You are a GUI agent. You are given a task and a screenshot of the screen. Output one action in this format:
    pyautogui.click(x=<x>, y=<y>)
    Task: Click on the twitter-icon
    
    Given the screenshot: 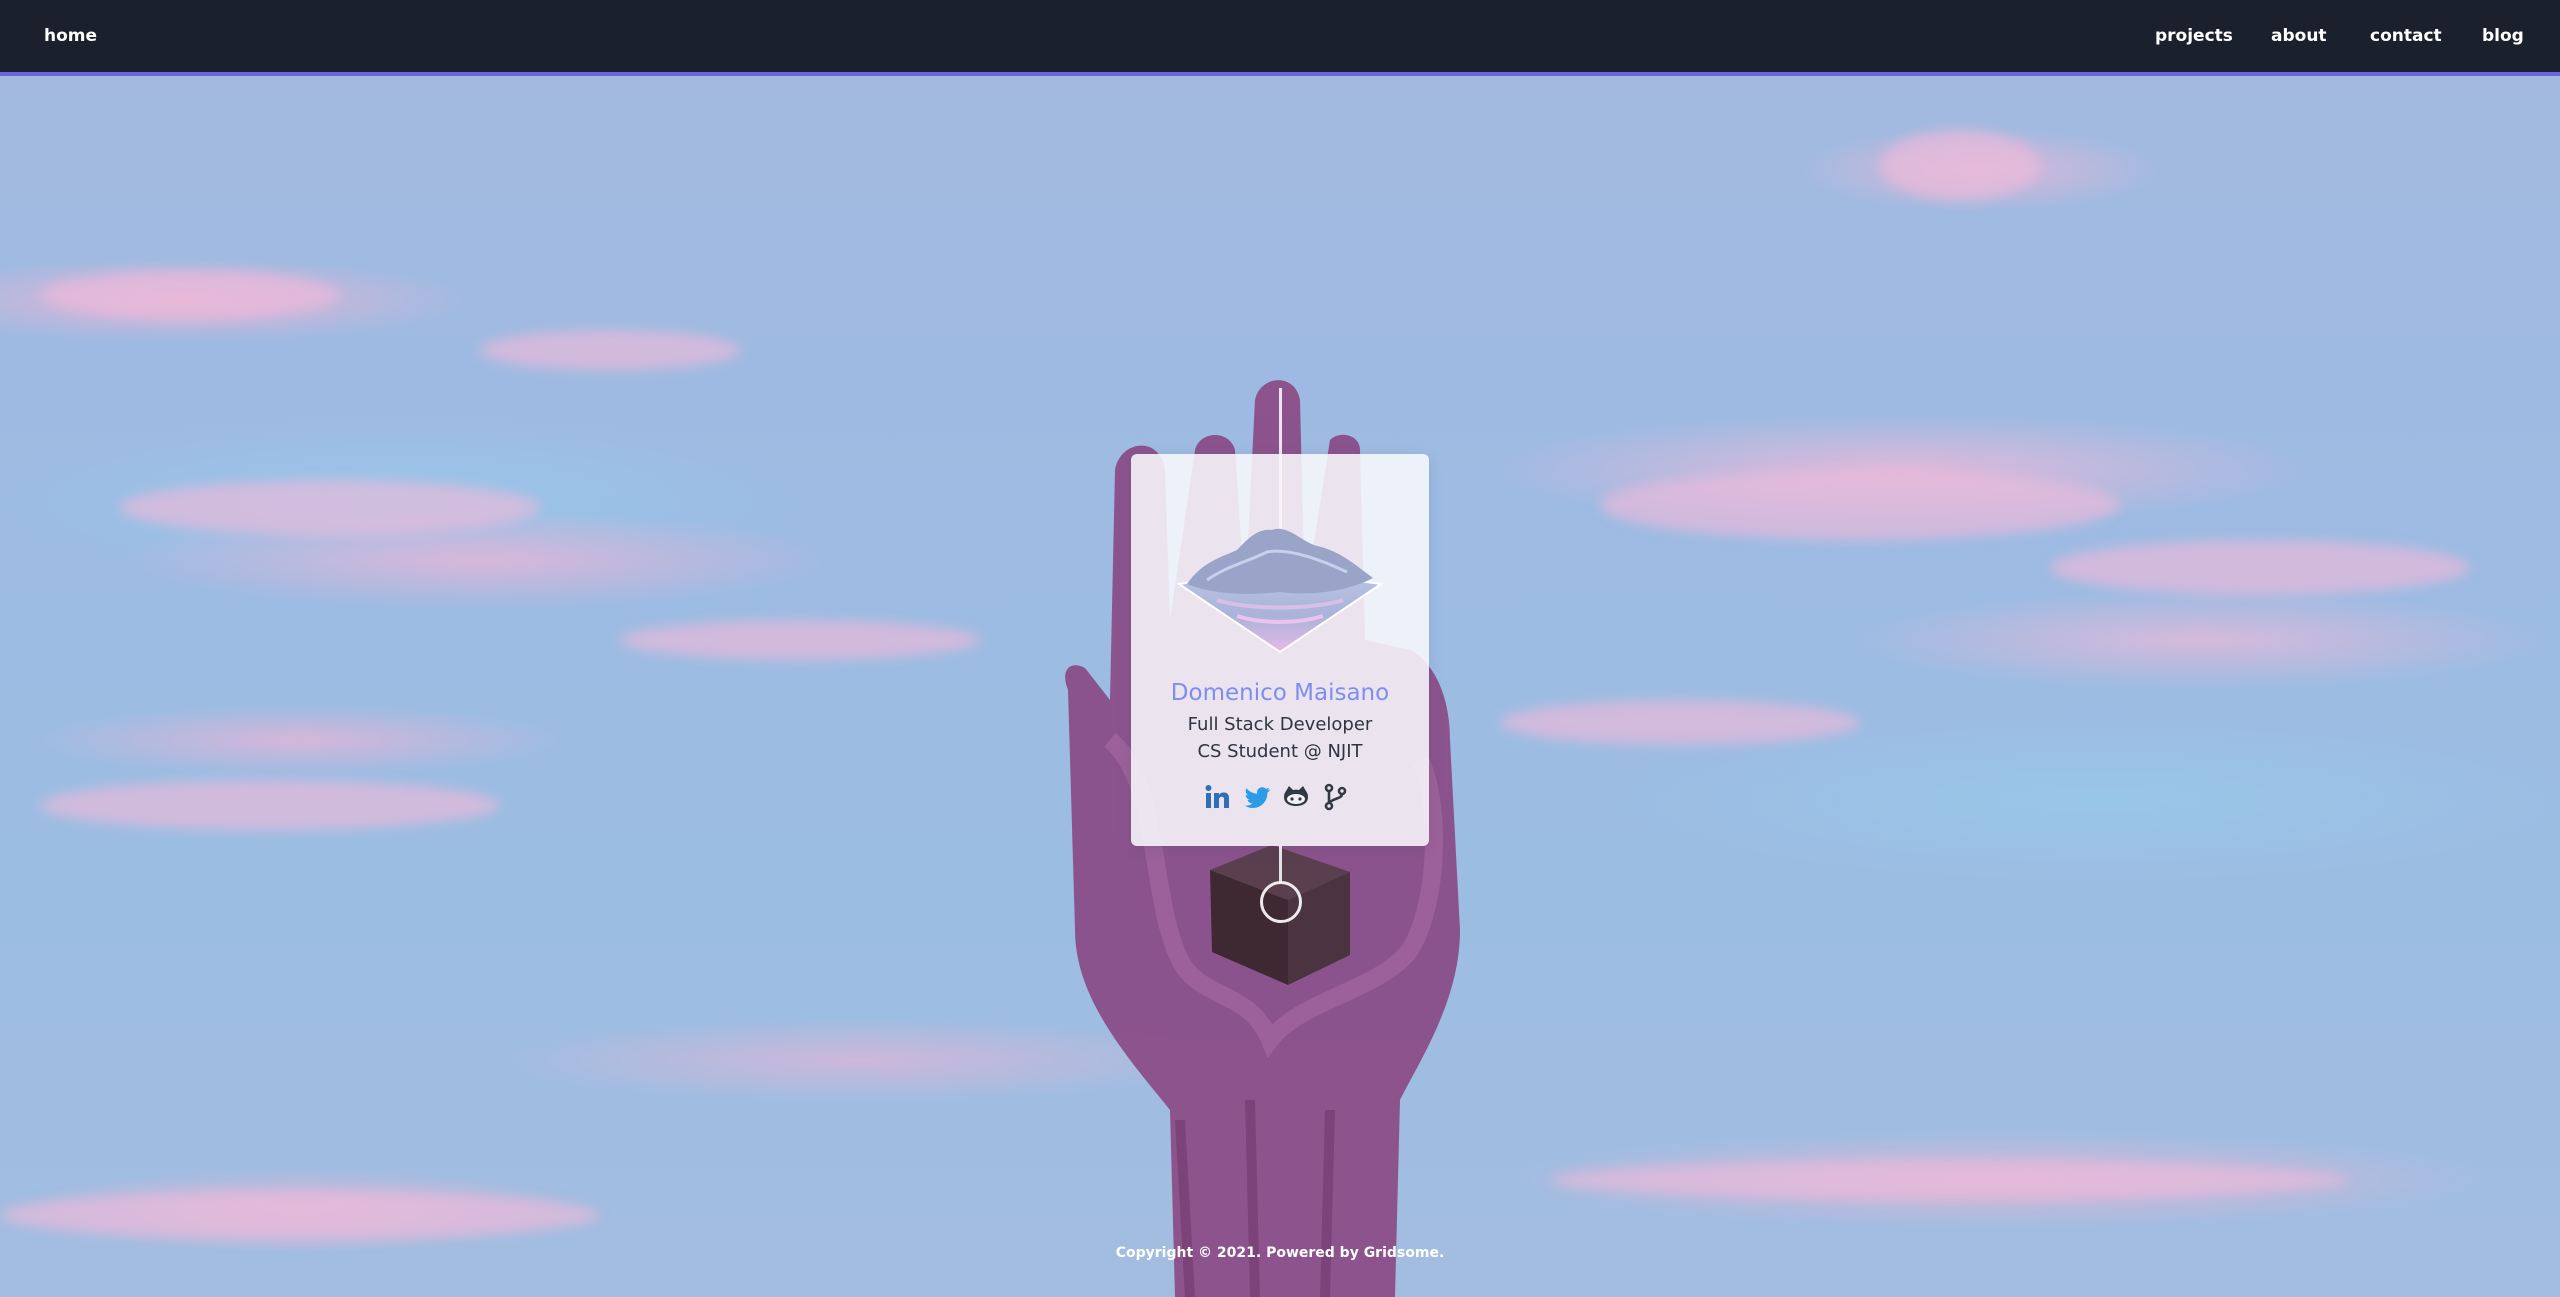 What is the action you would take?
    pyautogui.click(x=1257, y=797)
    